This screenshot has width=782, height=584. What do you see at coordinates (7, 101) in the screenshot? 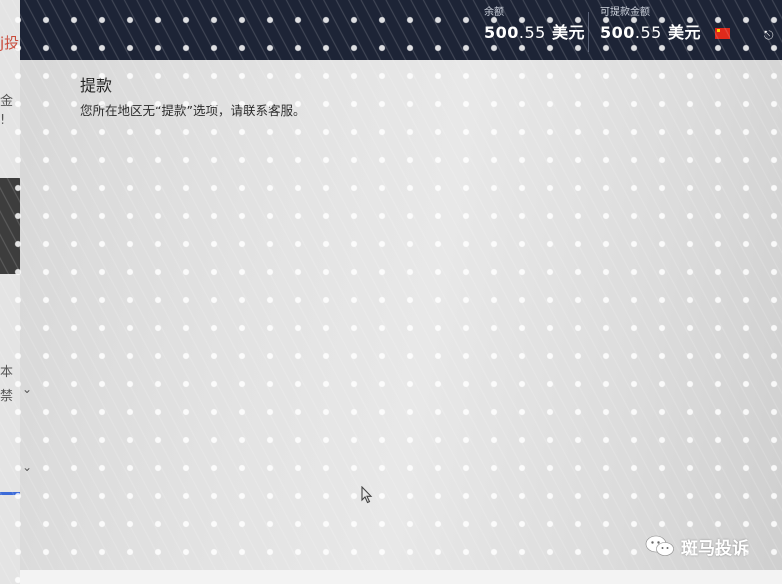
I see `background-text-line: 金` at bounding box center [7, 101].